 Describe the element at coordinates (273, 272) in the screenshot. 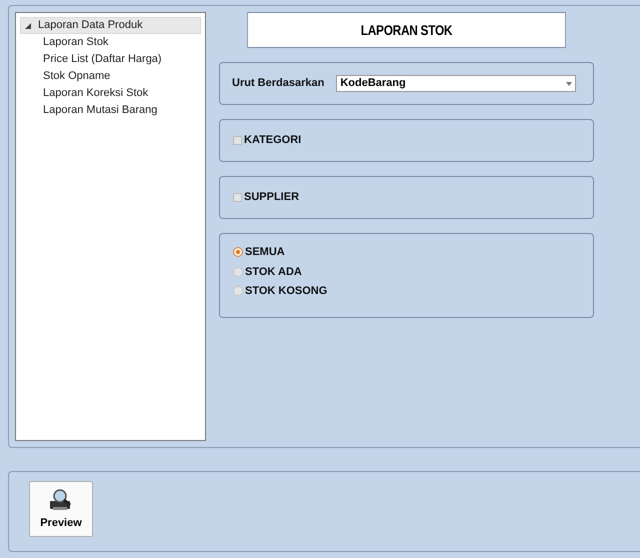

I see `radio-label: STOK ADA` at that location.